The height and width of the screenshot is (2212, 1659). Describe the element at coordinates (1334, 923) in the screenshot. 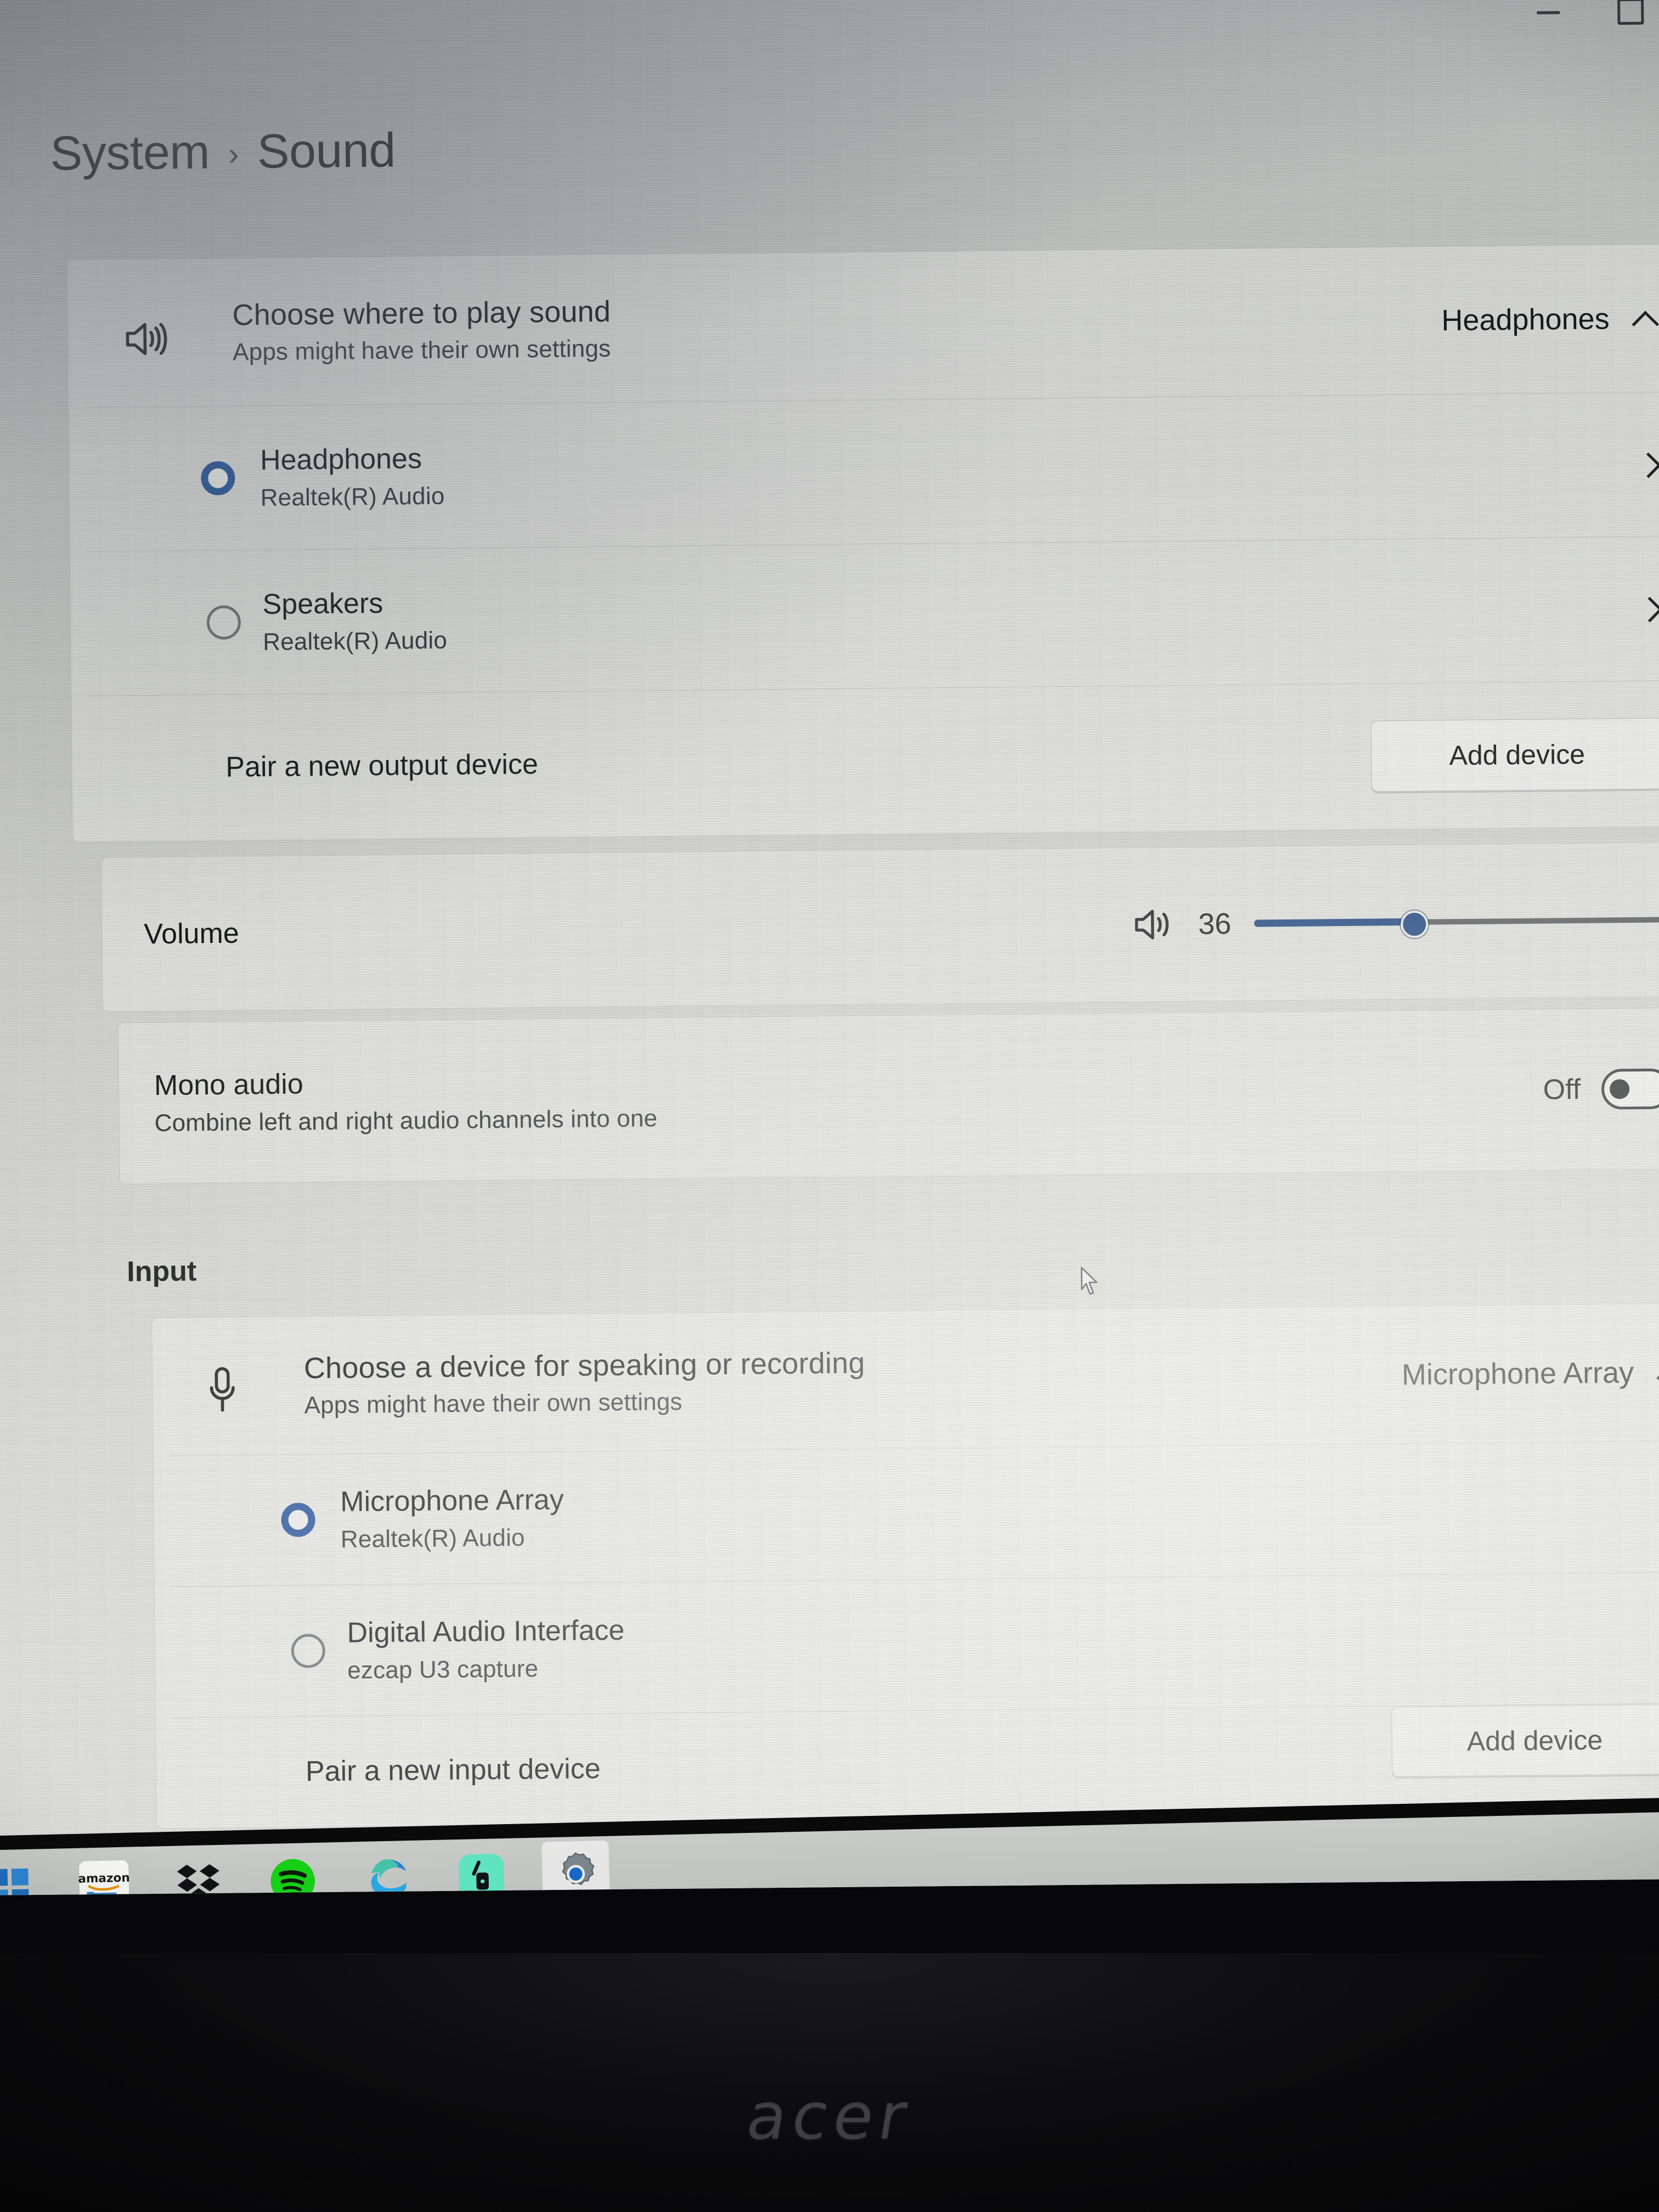

I see `slider-fill` at that location.